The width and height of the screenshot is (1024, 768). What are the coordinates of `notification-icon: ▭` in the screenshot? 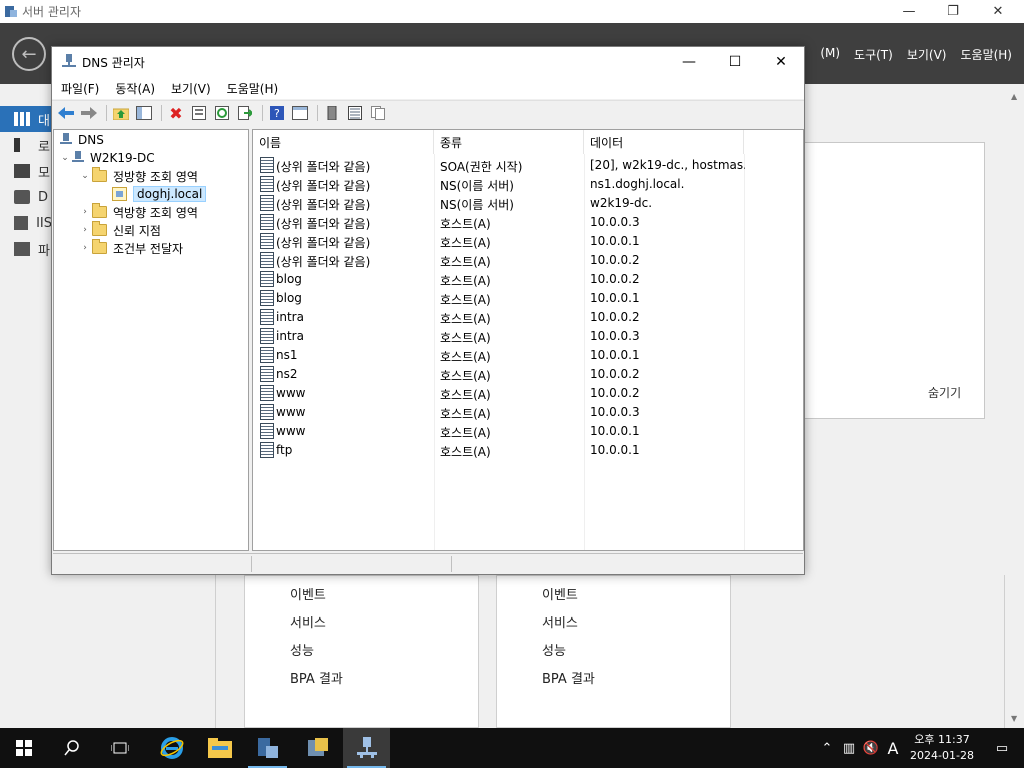 It's located at (1002, 748).